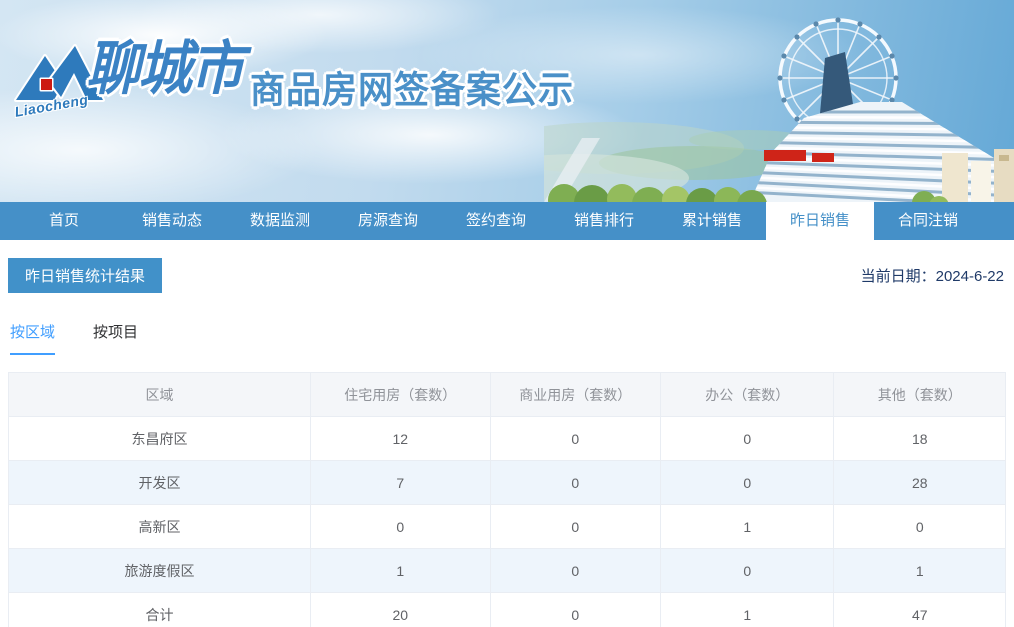 This screenshot has width=1014, height=627. Describe the element at coordinates (159, 609) in the screenshot. I see `row-label: 合计` at that location.